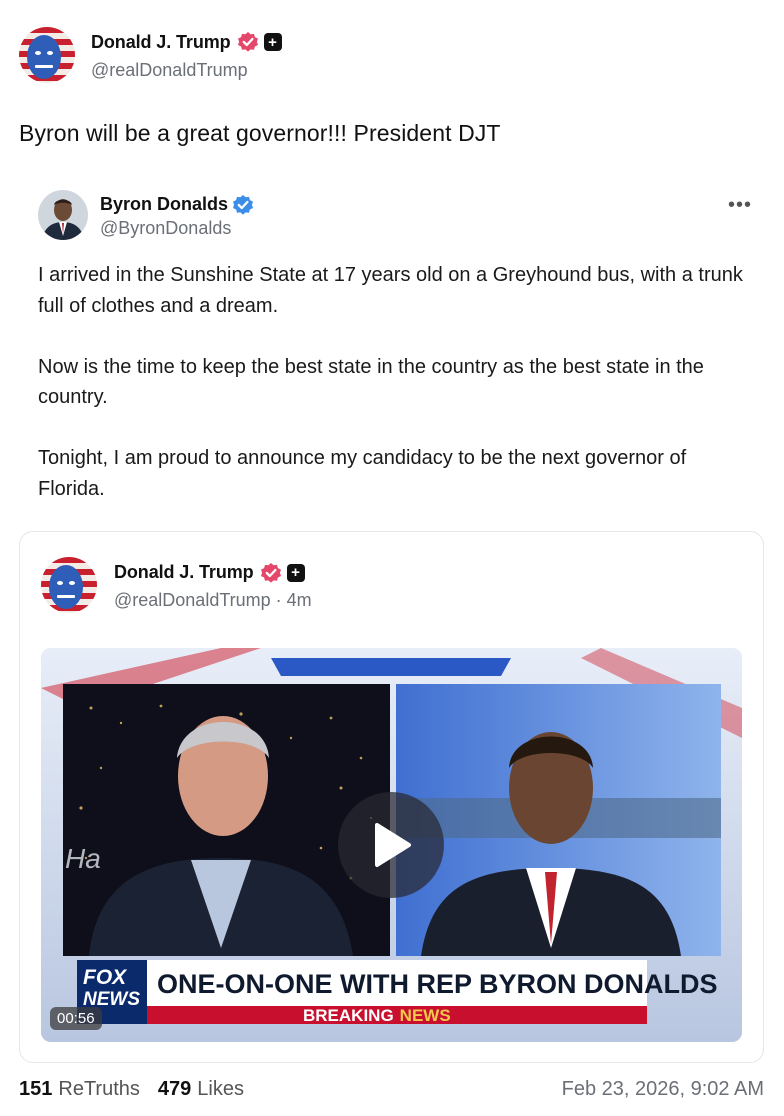  Describe the element at coordinates (186, 70) in the screenshot. I see `author-handle: @realDonaldTrump` at that location.